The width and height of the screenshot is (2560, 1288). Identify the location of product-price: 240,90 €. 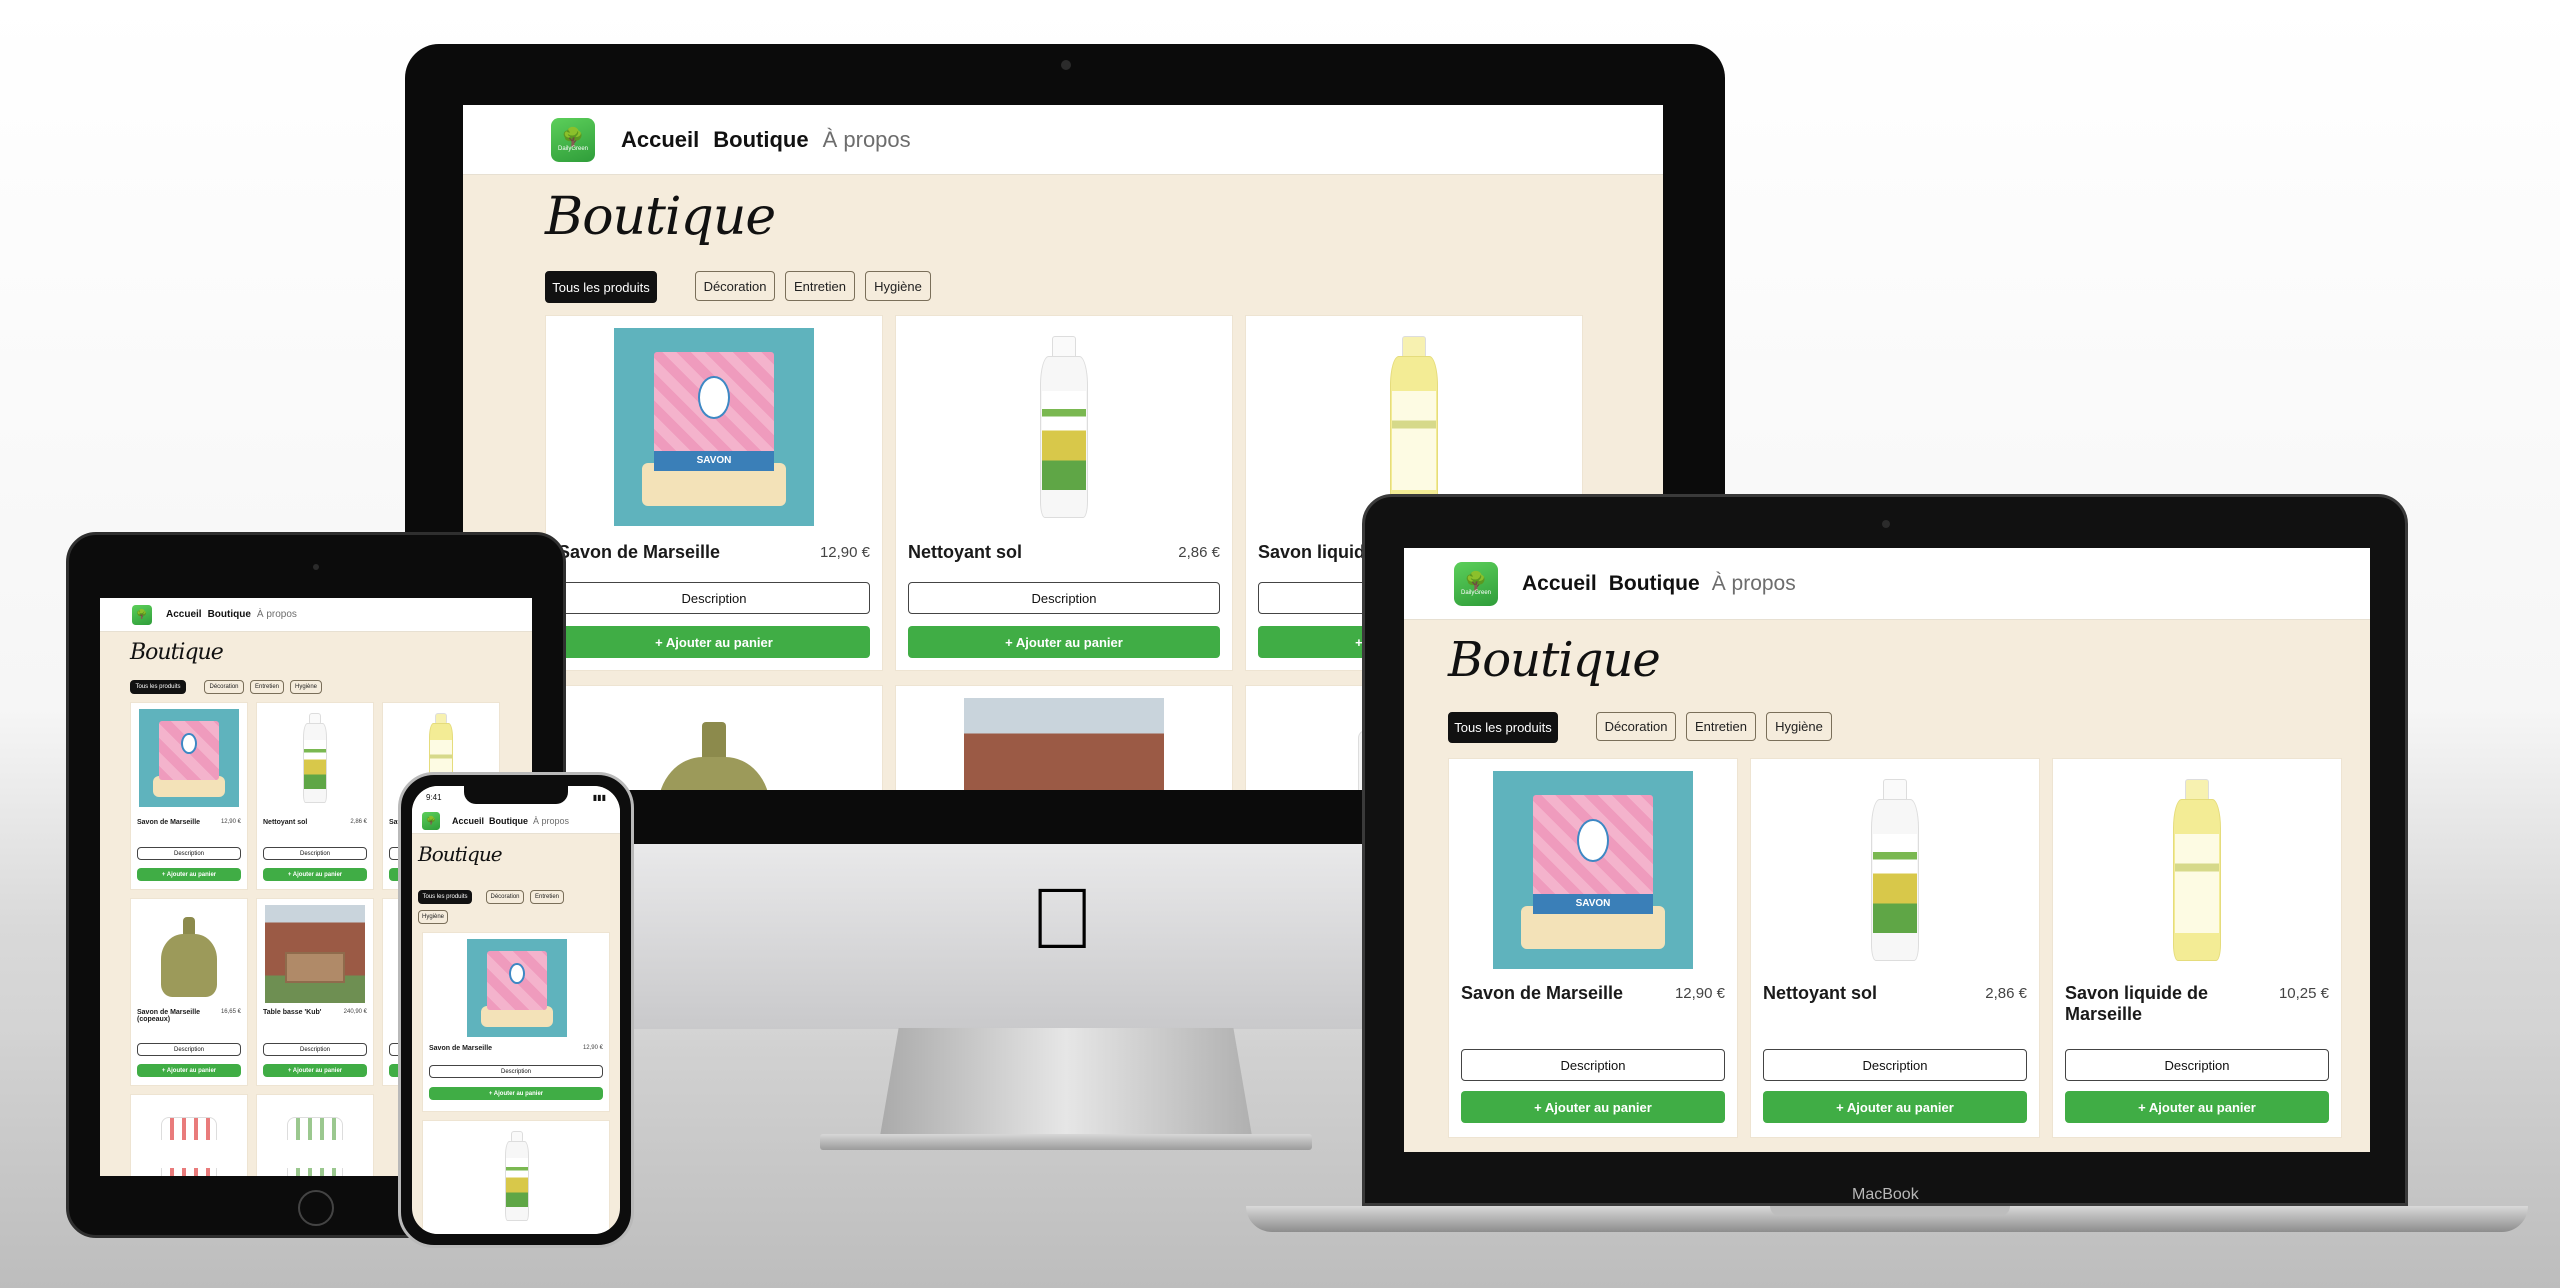
(355, 1012).